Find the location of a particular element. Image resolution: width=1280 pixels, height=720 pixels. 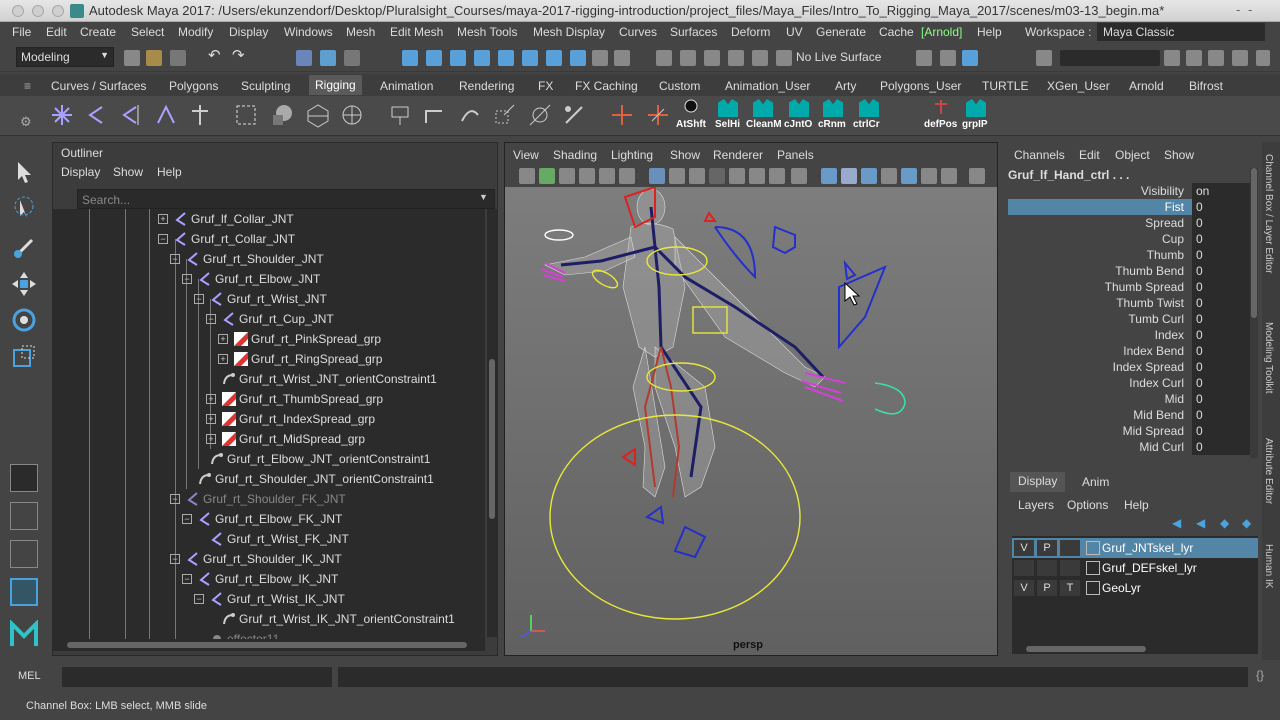

new-layer-selected-icon: ◆ is located at coordinates (1246, 523).